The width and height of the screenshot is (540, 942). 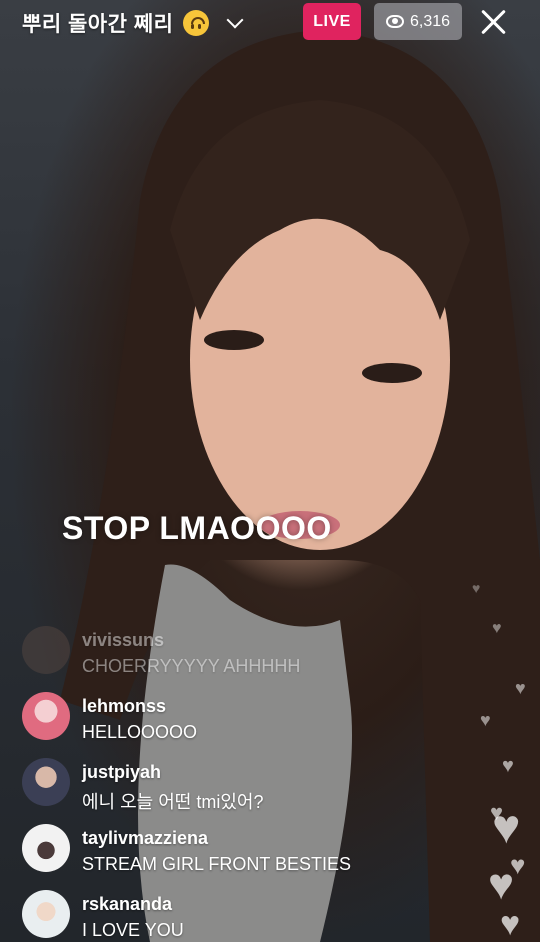 What do you see at coordinates (191, 666) in the screenshot?
I see `comment-text: CHOERRYYYYY AHHHHH` at bounding box center [191, 666].